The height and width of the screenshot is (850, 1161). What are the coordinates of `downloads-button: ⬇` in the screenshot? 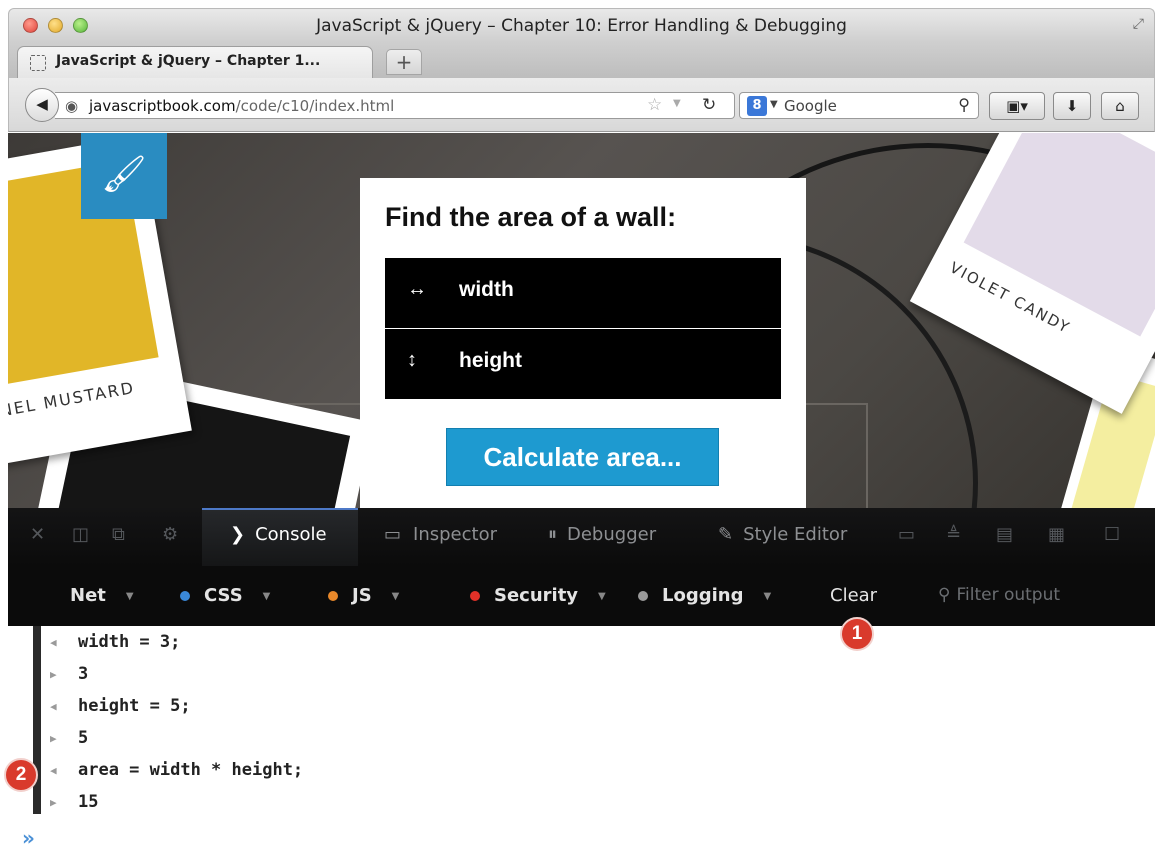 It's located at (1072, 106).